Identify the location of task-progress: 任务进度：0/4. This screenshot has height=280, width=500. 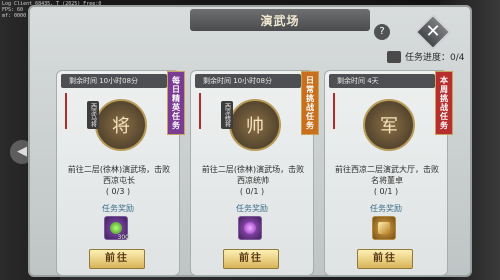
(426, 56).